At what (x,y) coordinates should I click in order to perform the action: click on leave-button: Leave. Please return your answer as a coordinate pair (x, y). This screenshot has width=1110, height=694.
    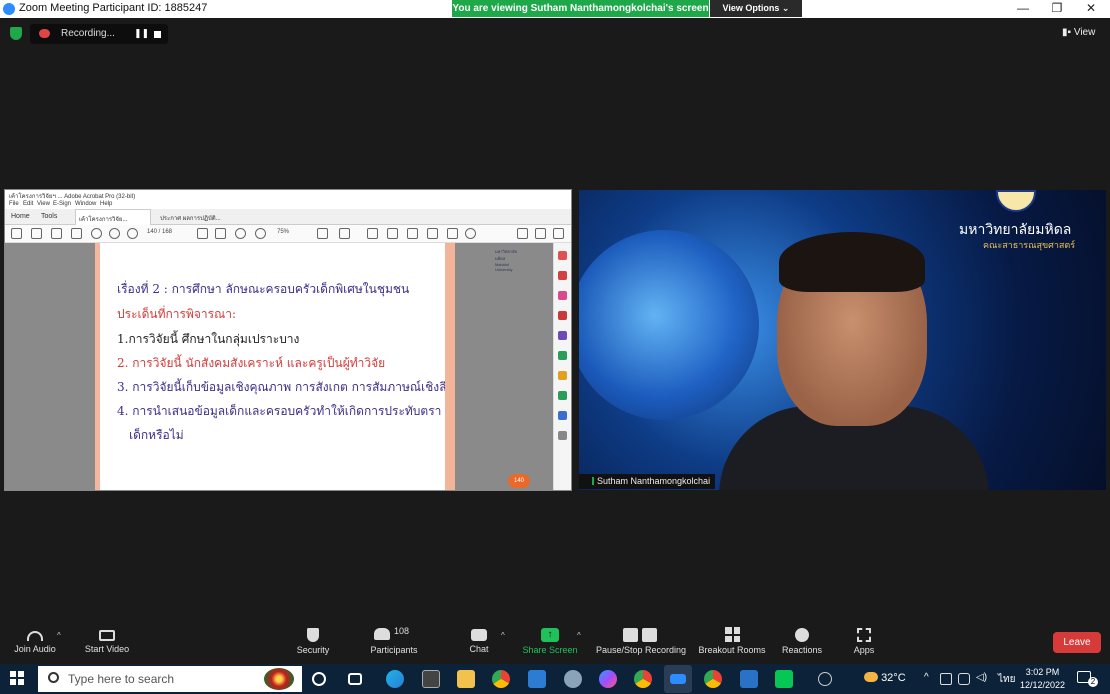
    Looking at the image, I should click on (1077, 642).